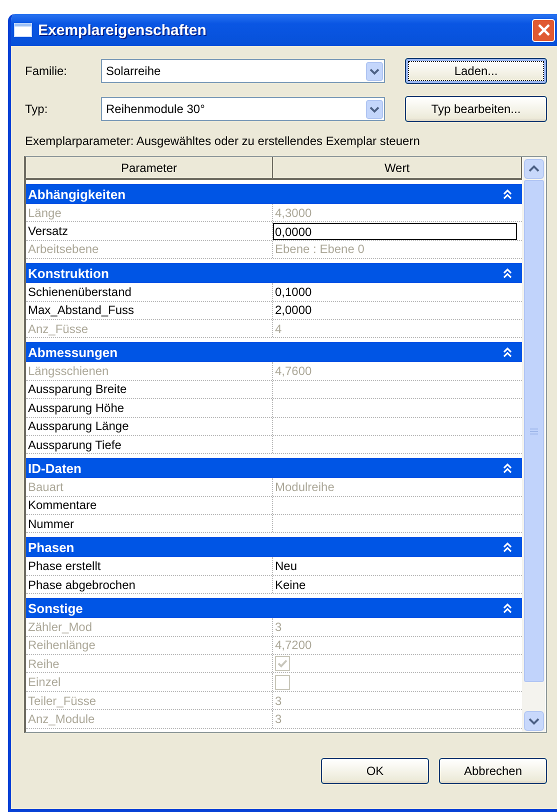 The width and height of the screenshot is (557, 812). Describe the element at coordinates (149, 249) in the screenshot. I see `parameter-name: Arbeitsebene` at that location.